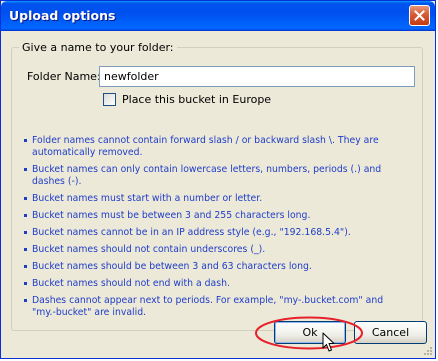  I want to click on title-bar: Upload options, so click(218, 16).